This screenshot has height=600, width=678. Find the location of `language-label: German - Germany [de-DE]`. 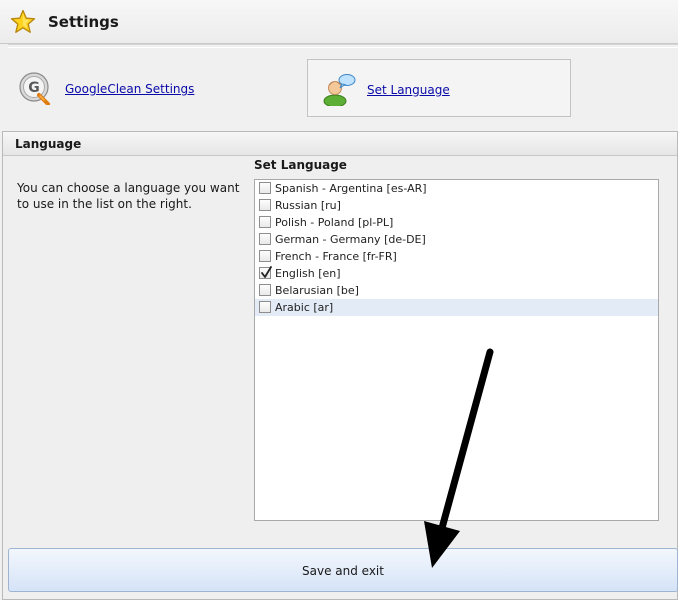

language-label: German - Germany [de-DE] is located at coordinates (350, 239).